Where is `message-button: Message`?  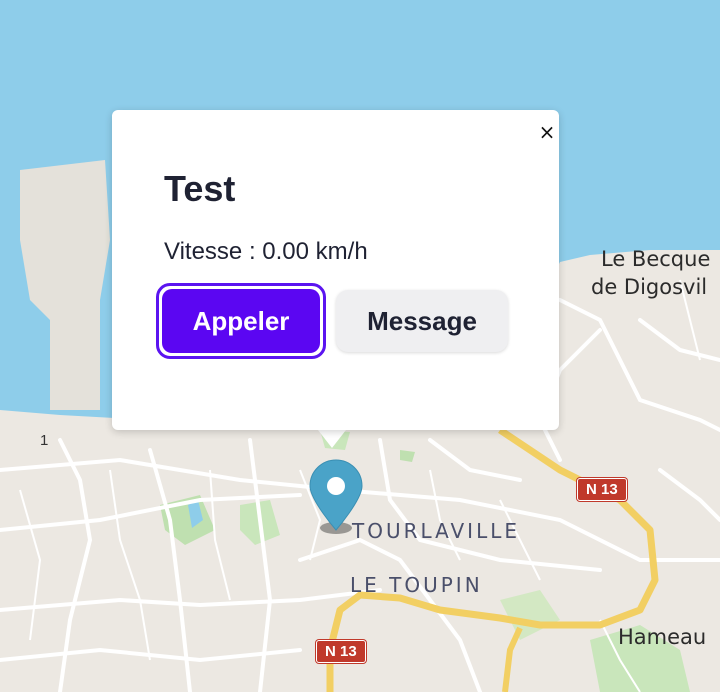
message-button: Message is located at coordinates (422, 321).